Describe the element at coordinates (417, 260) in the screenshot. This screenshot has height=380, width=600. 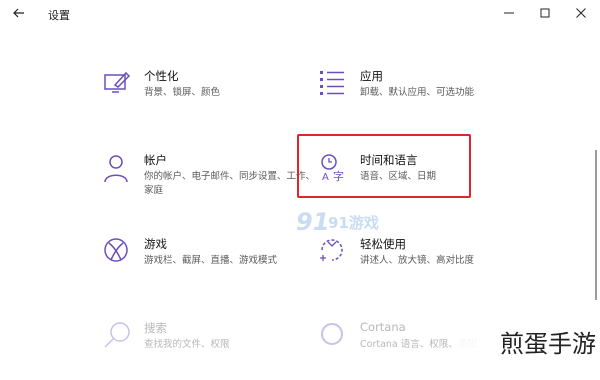
I see `tile-description: 讲述人、放大镜、高对比度` at that location.